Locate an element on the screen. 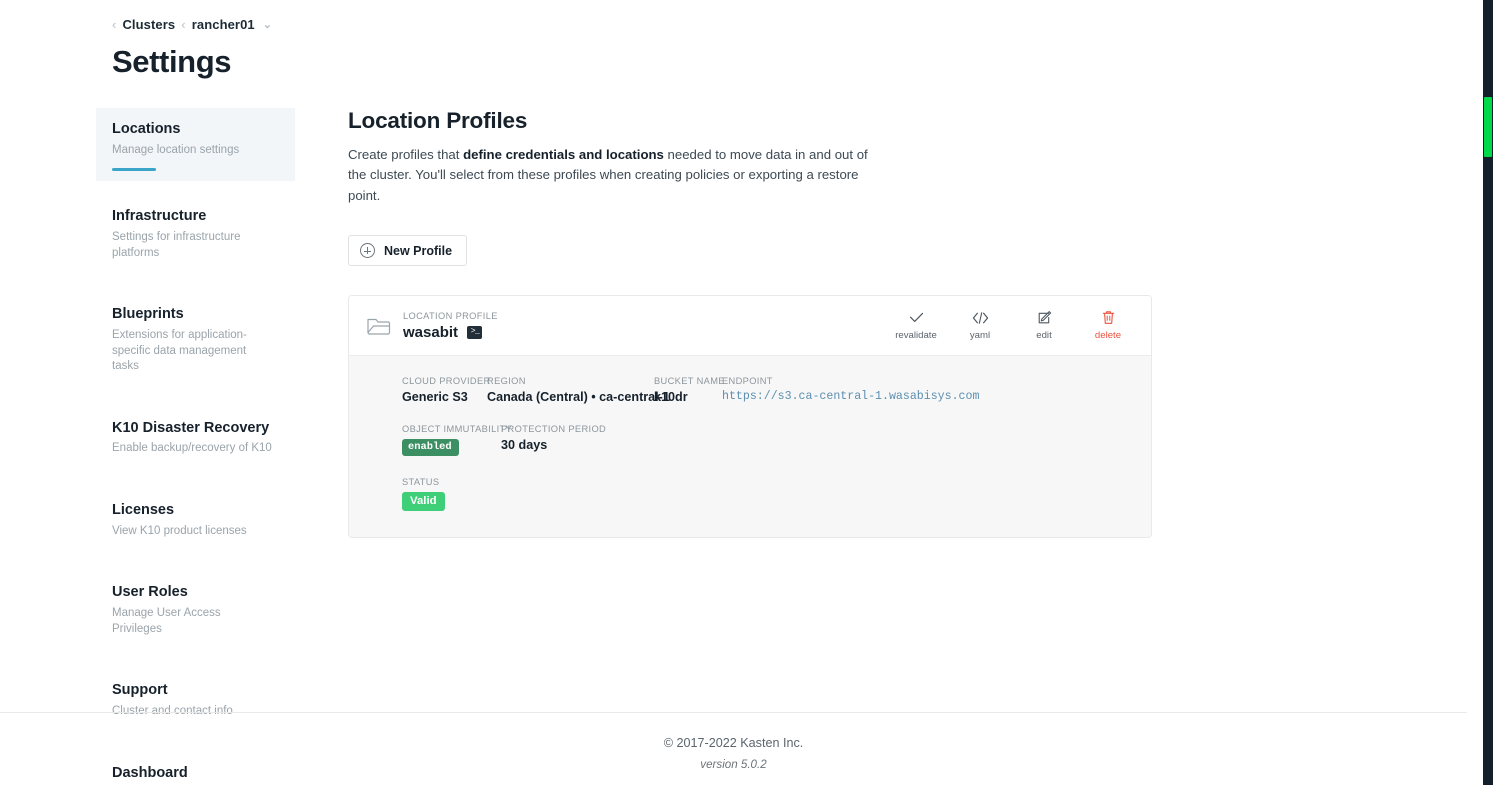 This screenshot has height=785, width=1493. field-object-immutability: OBJECT IMMUTABILITY enabled is located at coordinates (457, 440).